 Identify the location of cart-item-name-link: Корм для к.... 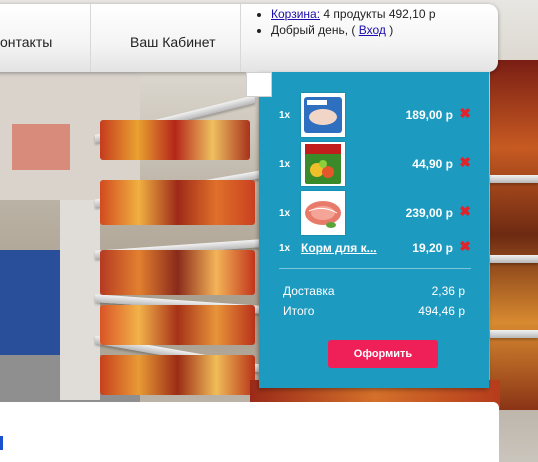
(339, 248).